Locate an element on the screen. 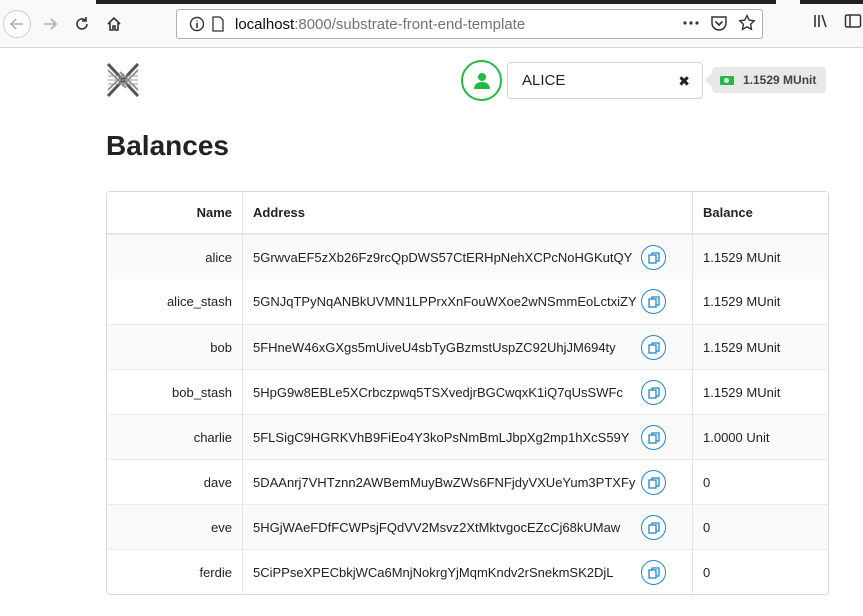 The height and width of the screenshot is (616, 863). account-balance-value: 1.1529 MUnit is located at coordinates (780, 80).